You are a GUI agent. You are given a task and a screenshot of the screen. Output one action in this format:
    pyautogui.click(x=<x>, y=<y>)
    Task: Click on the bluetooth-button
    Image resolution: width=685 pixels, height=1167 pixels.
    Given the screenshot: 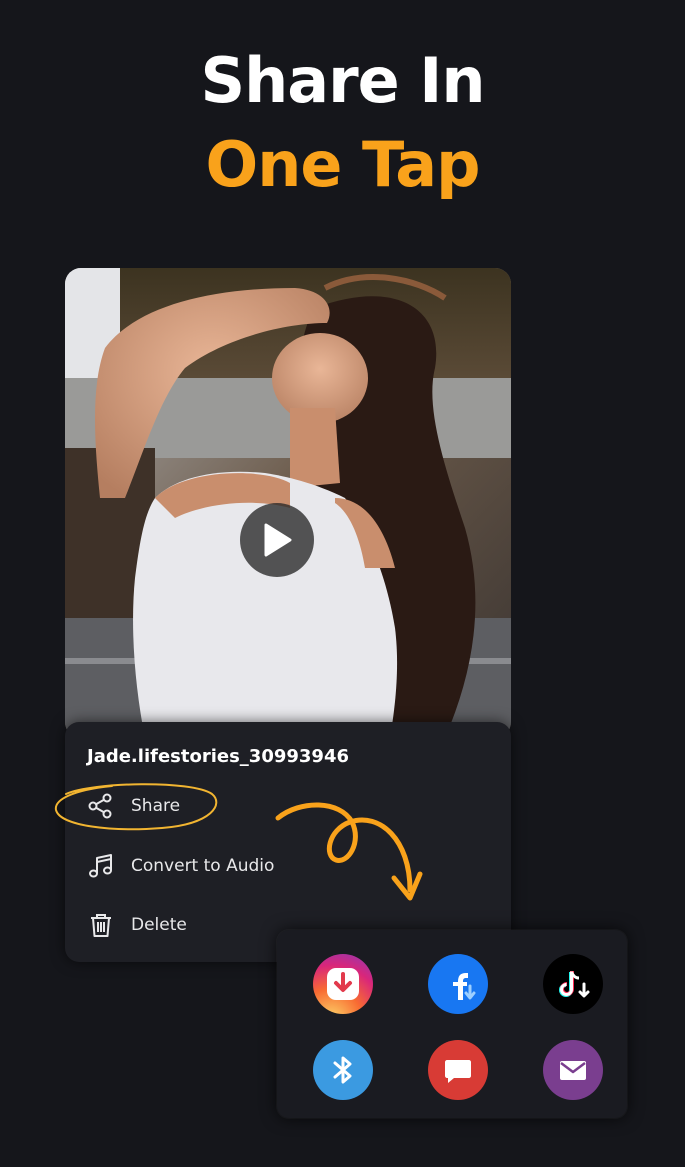 What is the action you would take?
    pyautogui.click(x=343, y=1070)
    